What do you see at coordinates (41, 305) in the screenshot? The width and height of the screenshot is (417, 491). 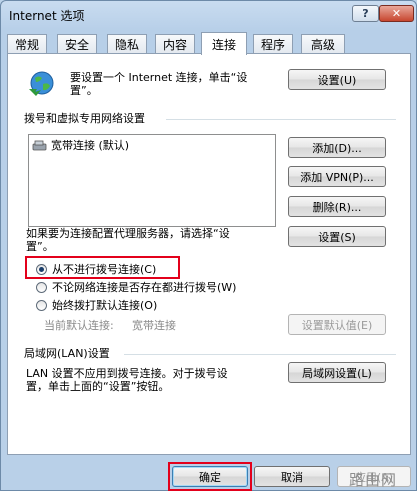 I see `radio-always-dial` at bounding box center [41, 305].